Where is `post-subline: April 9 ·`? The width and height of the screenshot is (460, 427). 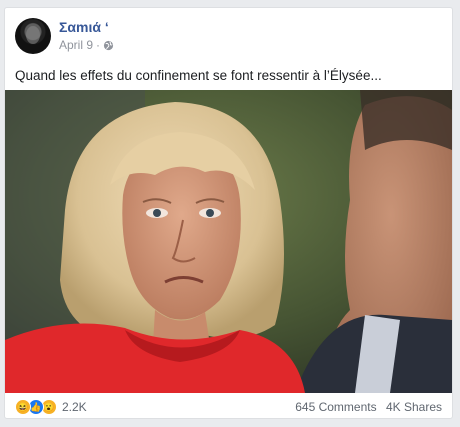
post-subline: April 9 · is located at coordinates (86, 45).